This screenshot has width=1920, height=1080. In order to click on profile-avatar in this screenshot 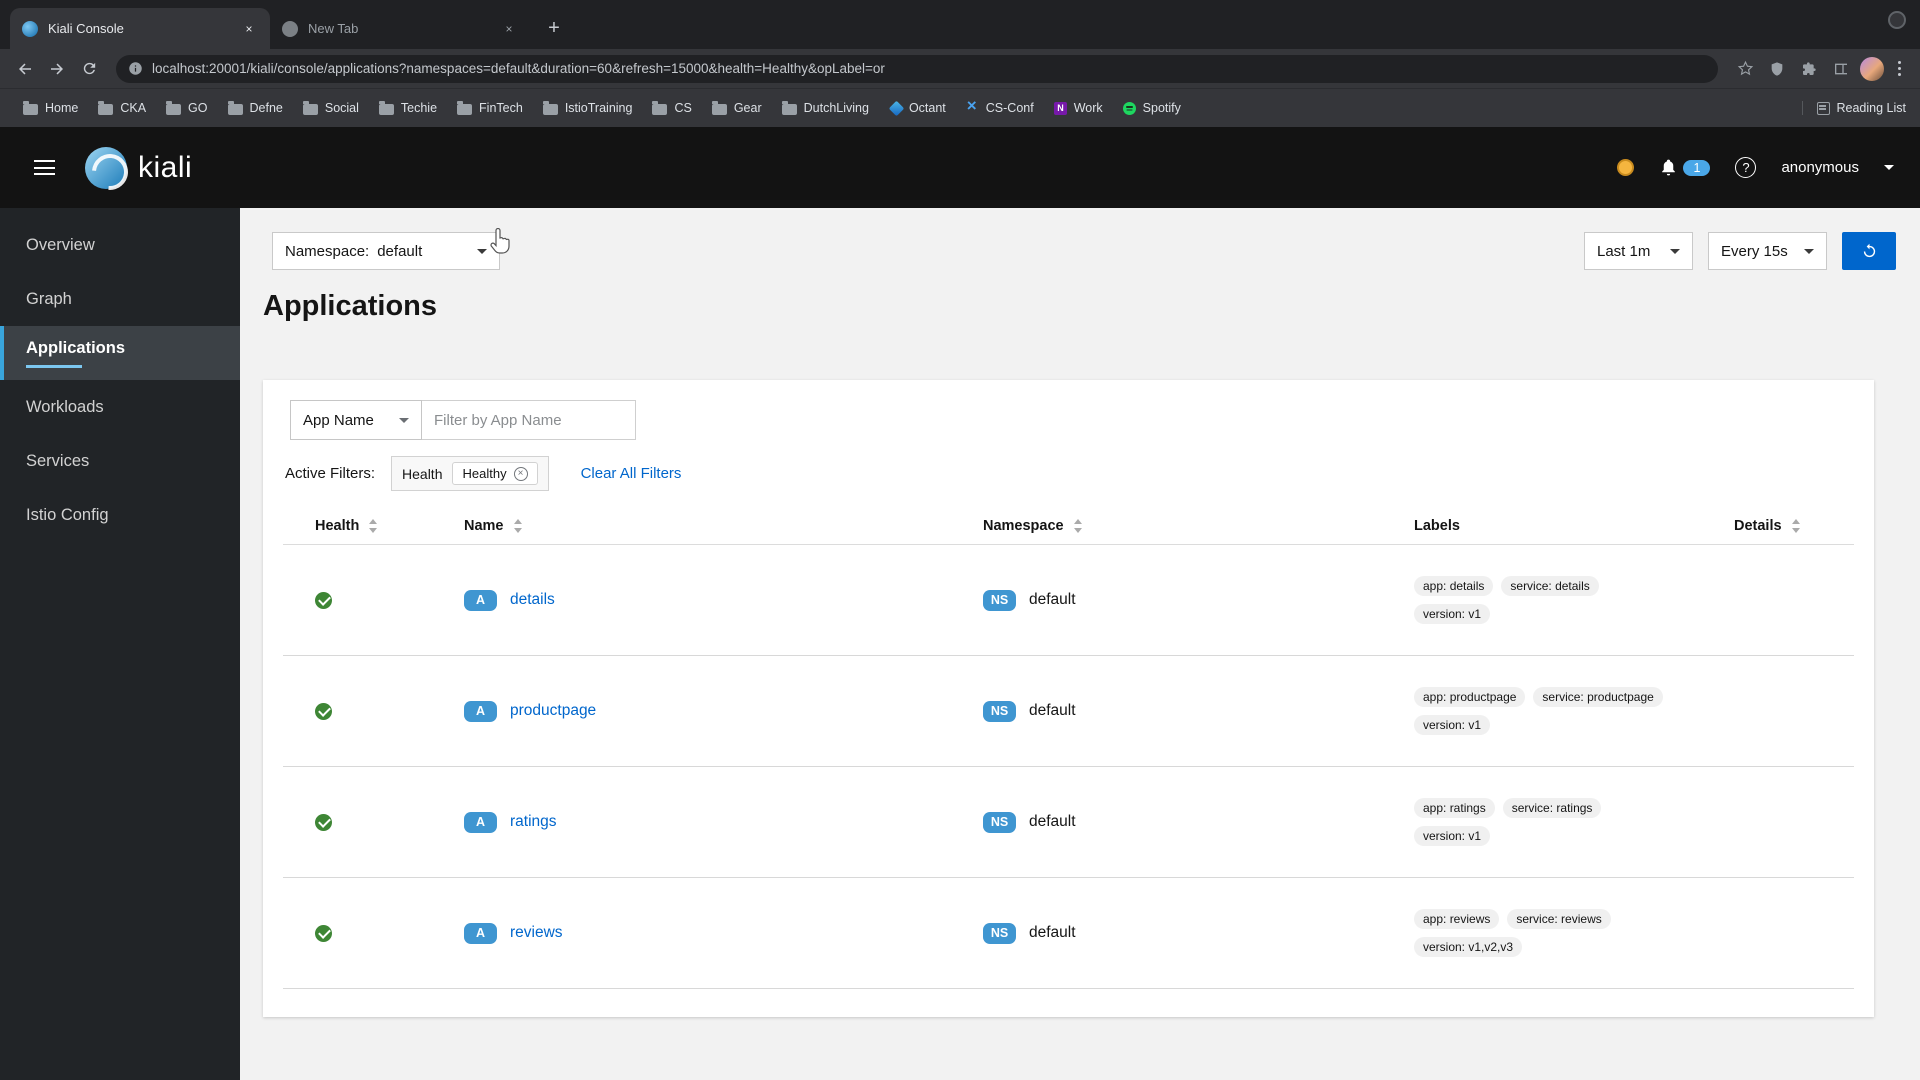, I will do `click(1872, 68)`.